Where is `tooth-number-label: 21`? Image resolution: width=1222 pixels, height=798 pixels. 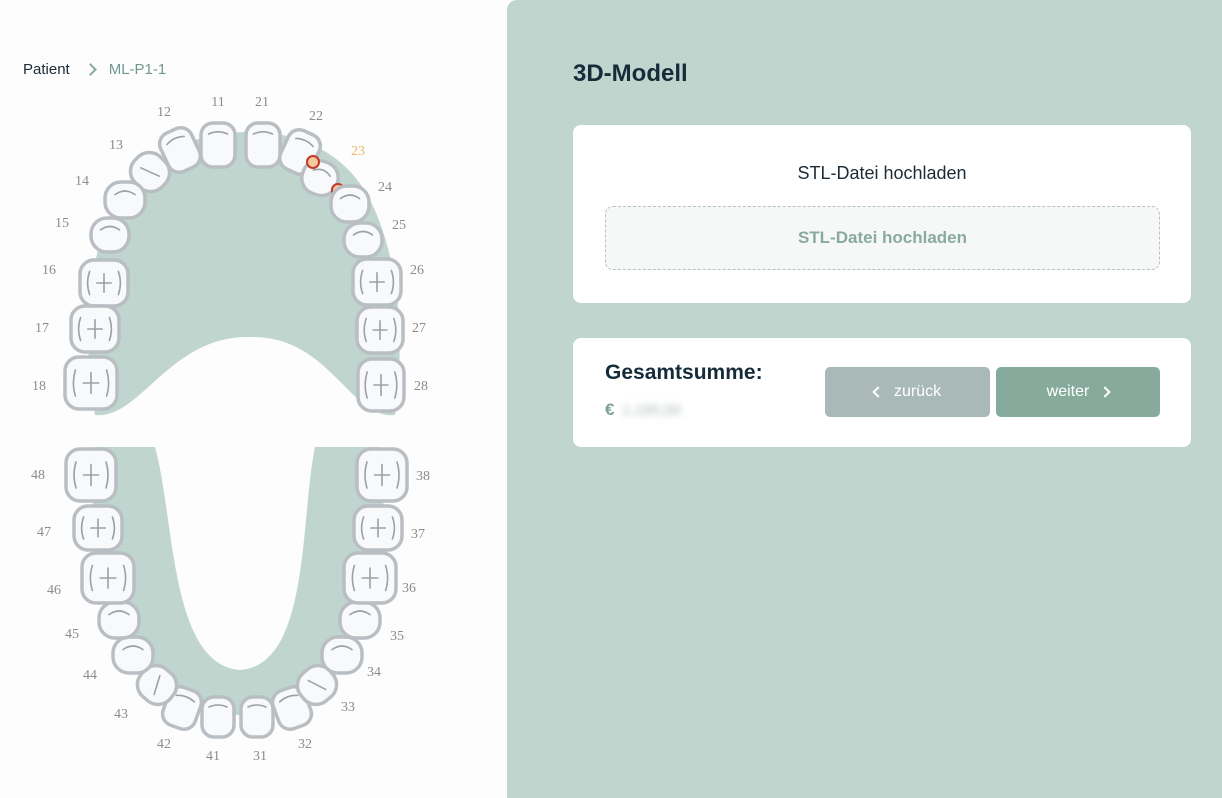
tooth-number-label: 21 is located at coordinates (262, 102).